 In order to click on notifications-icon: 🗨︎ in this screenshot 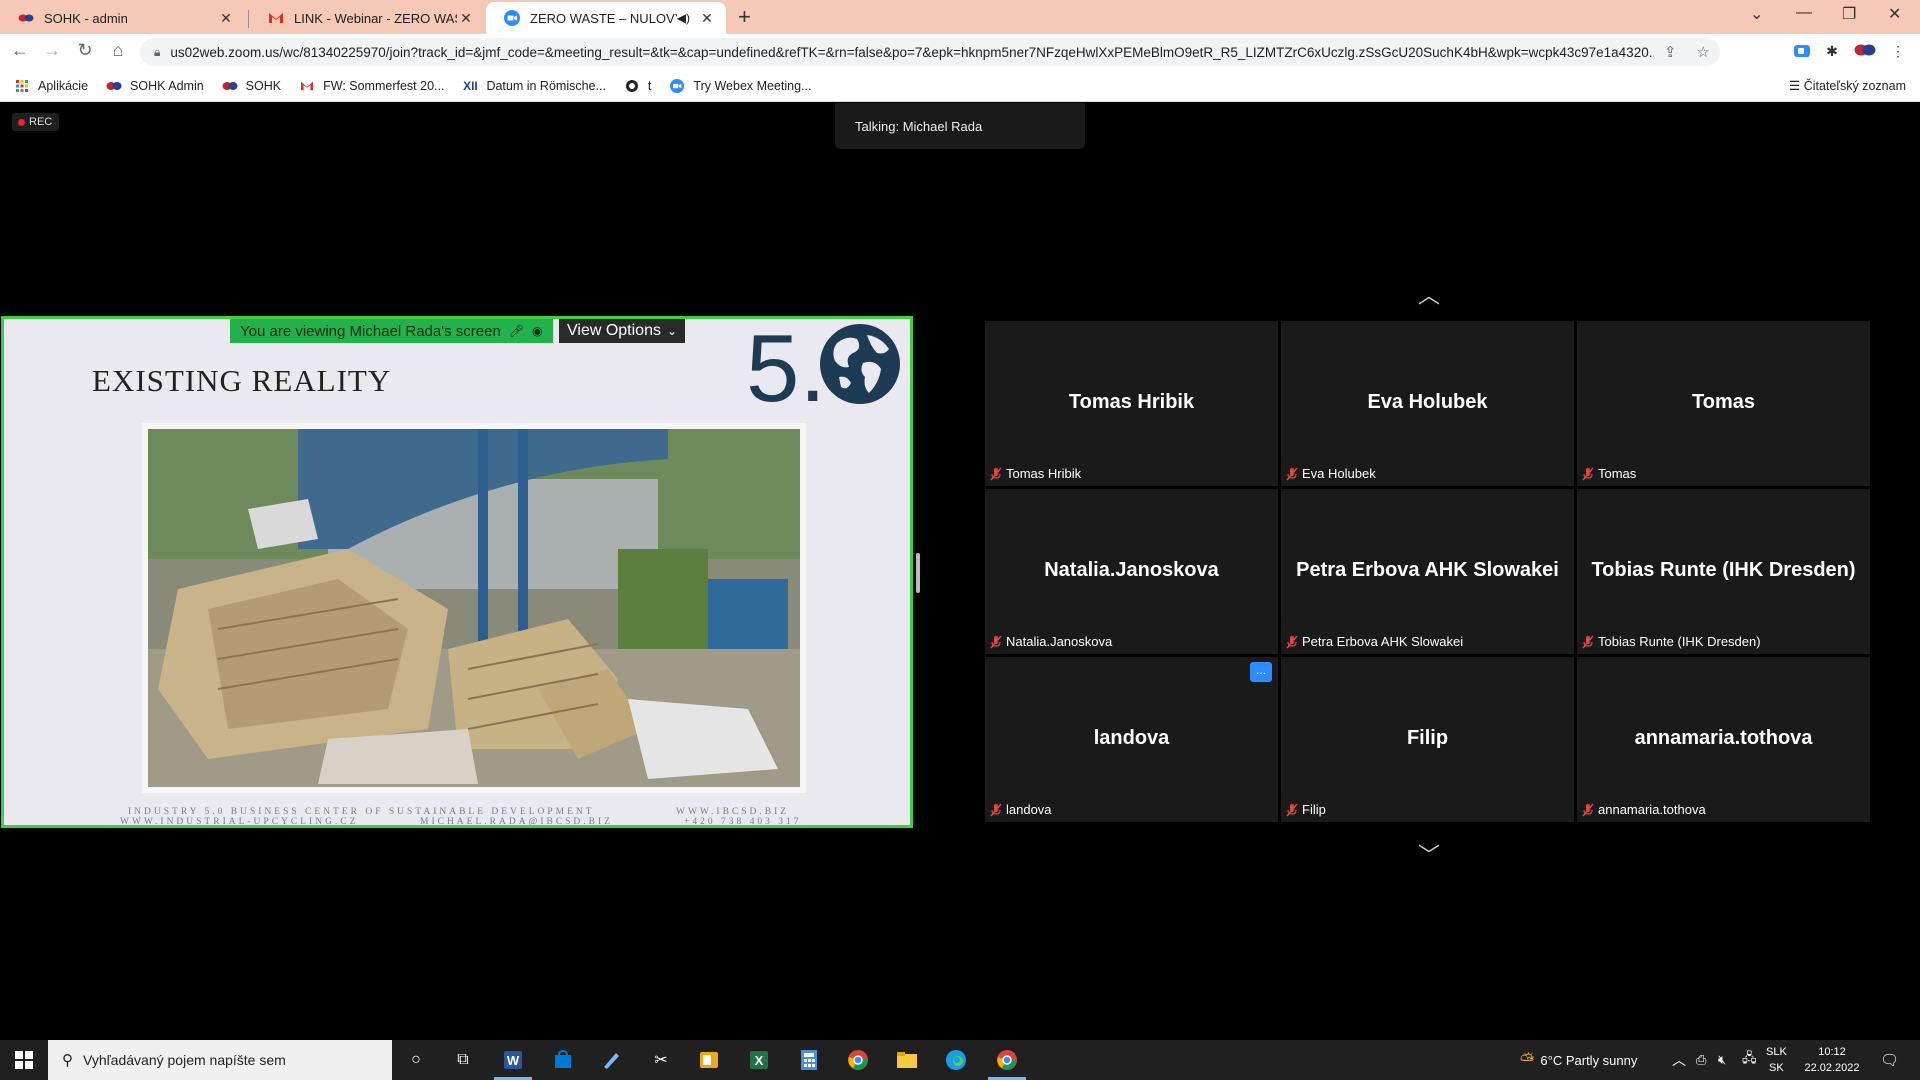, I will do `click(1889, 1060)`.